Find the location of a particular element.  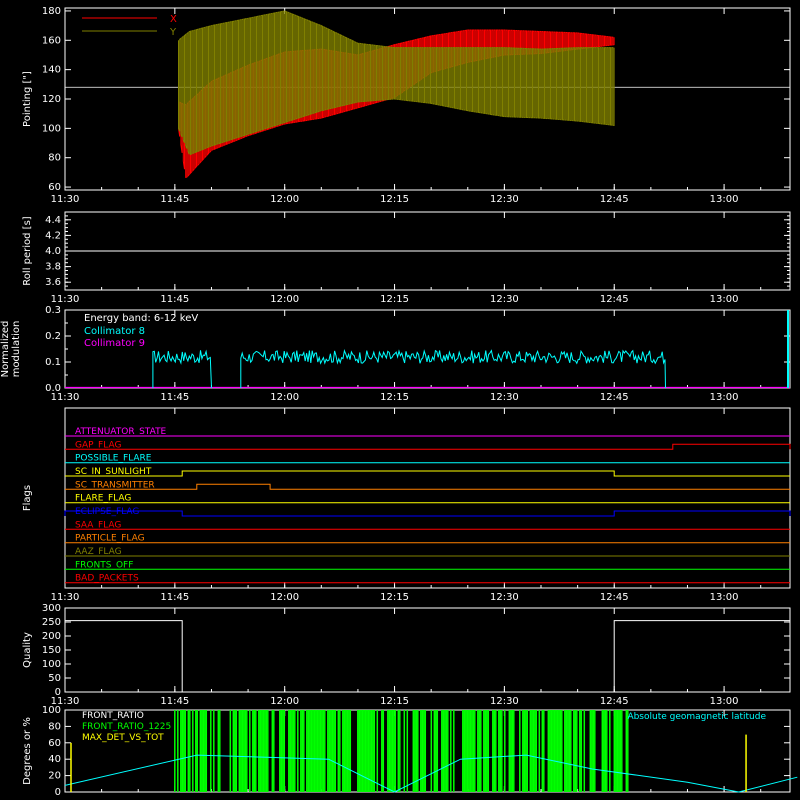

y-tick-label: 50 is located at coordinates (54, 678).